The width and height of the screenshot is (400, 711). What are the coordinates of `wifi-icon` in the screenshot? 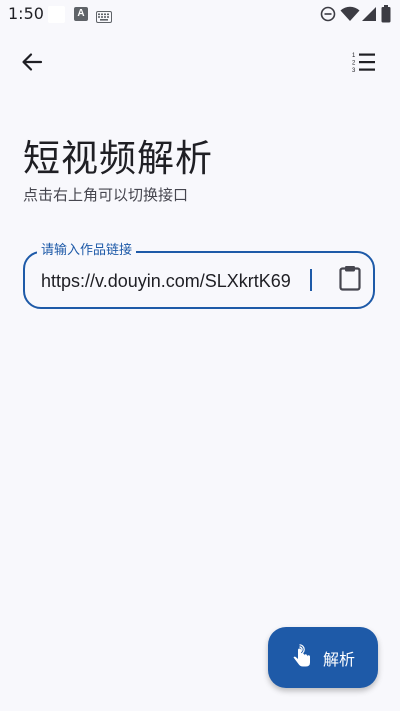 It's located at (350, 16).